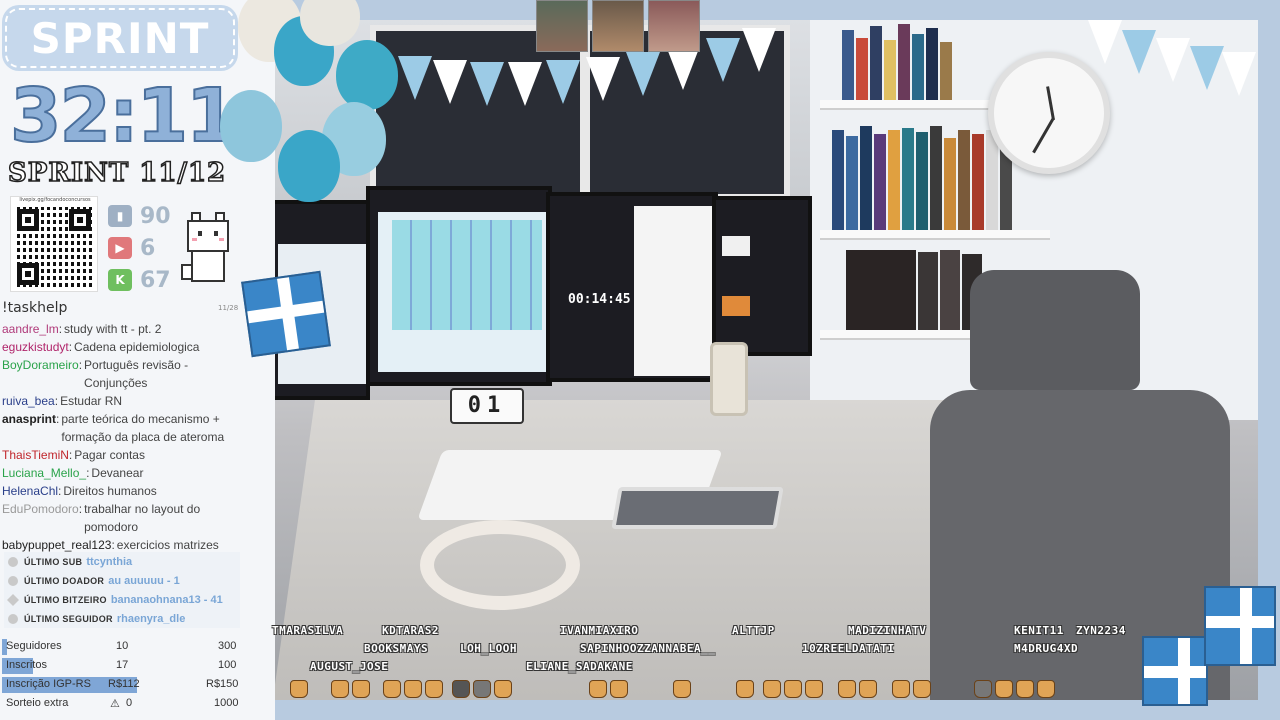  Describe the element at coordinates (775, 710) in the screenshot. I see `frame-bottom` at that location.